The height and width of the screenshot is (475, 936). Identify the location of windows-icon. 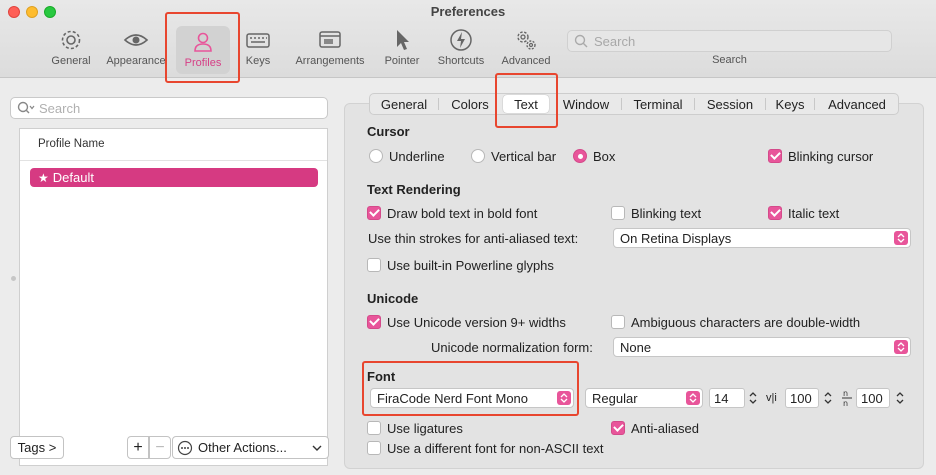
(330, 39).